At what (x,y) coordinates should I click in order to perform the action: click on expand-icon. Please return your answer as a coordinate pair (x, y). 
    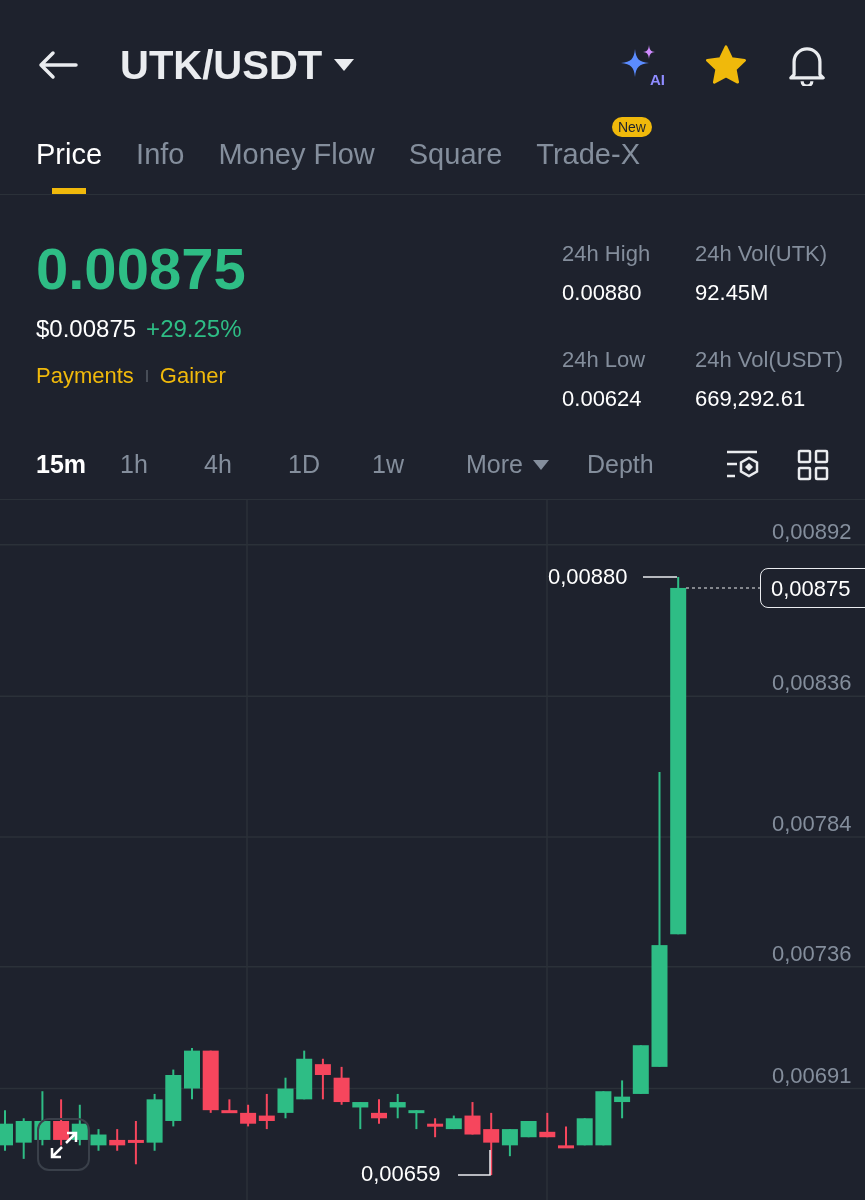
    Looking at the image, I should click on (63, 1144).